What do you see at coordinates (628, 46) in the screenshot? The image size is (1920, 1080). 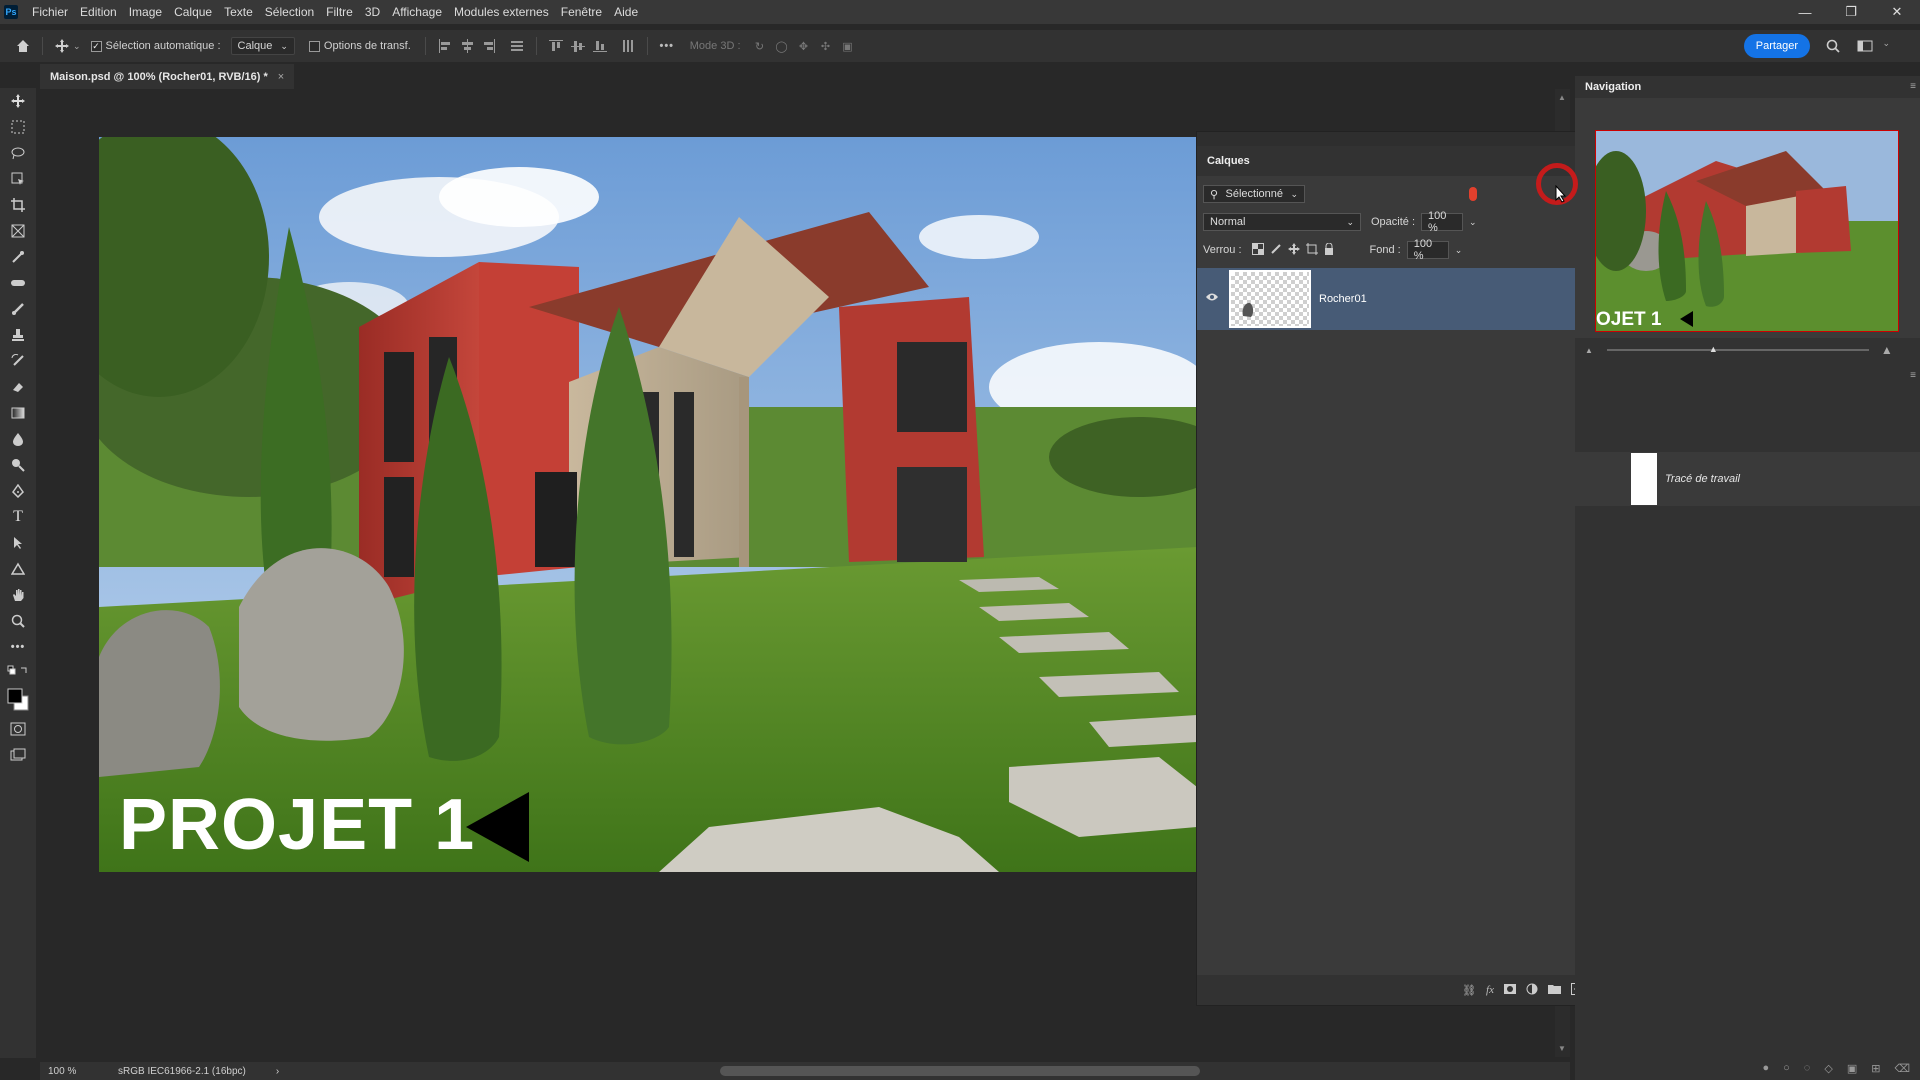 I see `distribute-vertical-icon` at bounding box center [628, 46].